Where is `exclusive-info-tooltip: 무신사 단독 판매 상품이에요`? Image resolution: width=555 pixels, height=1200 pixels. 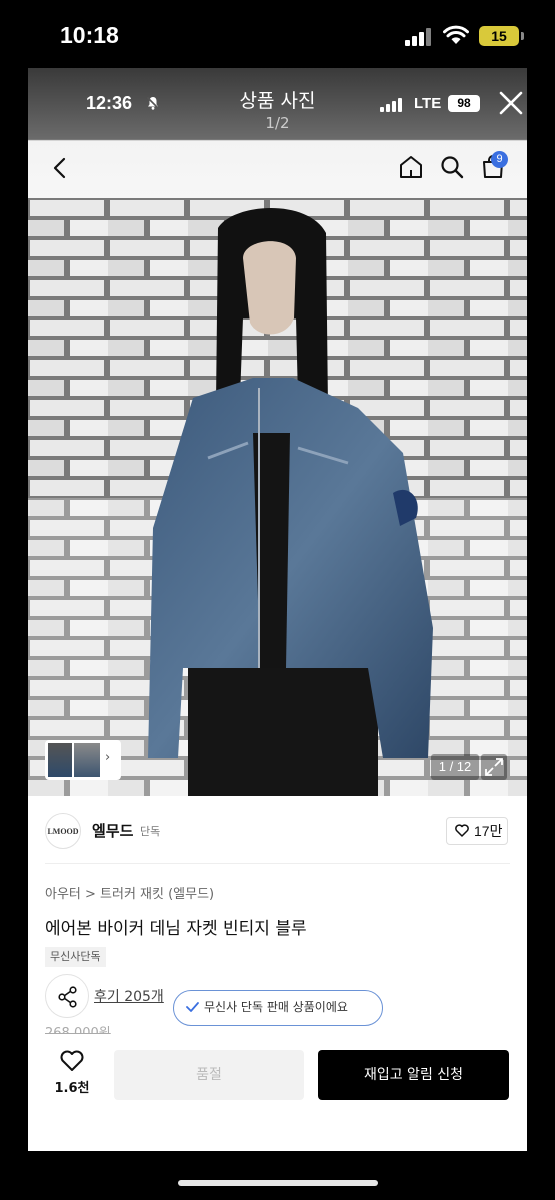
exclusive-info-tooltip: 무신사 단독 판매 상품이에요 is located at coordinates (278, 1008).